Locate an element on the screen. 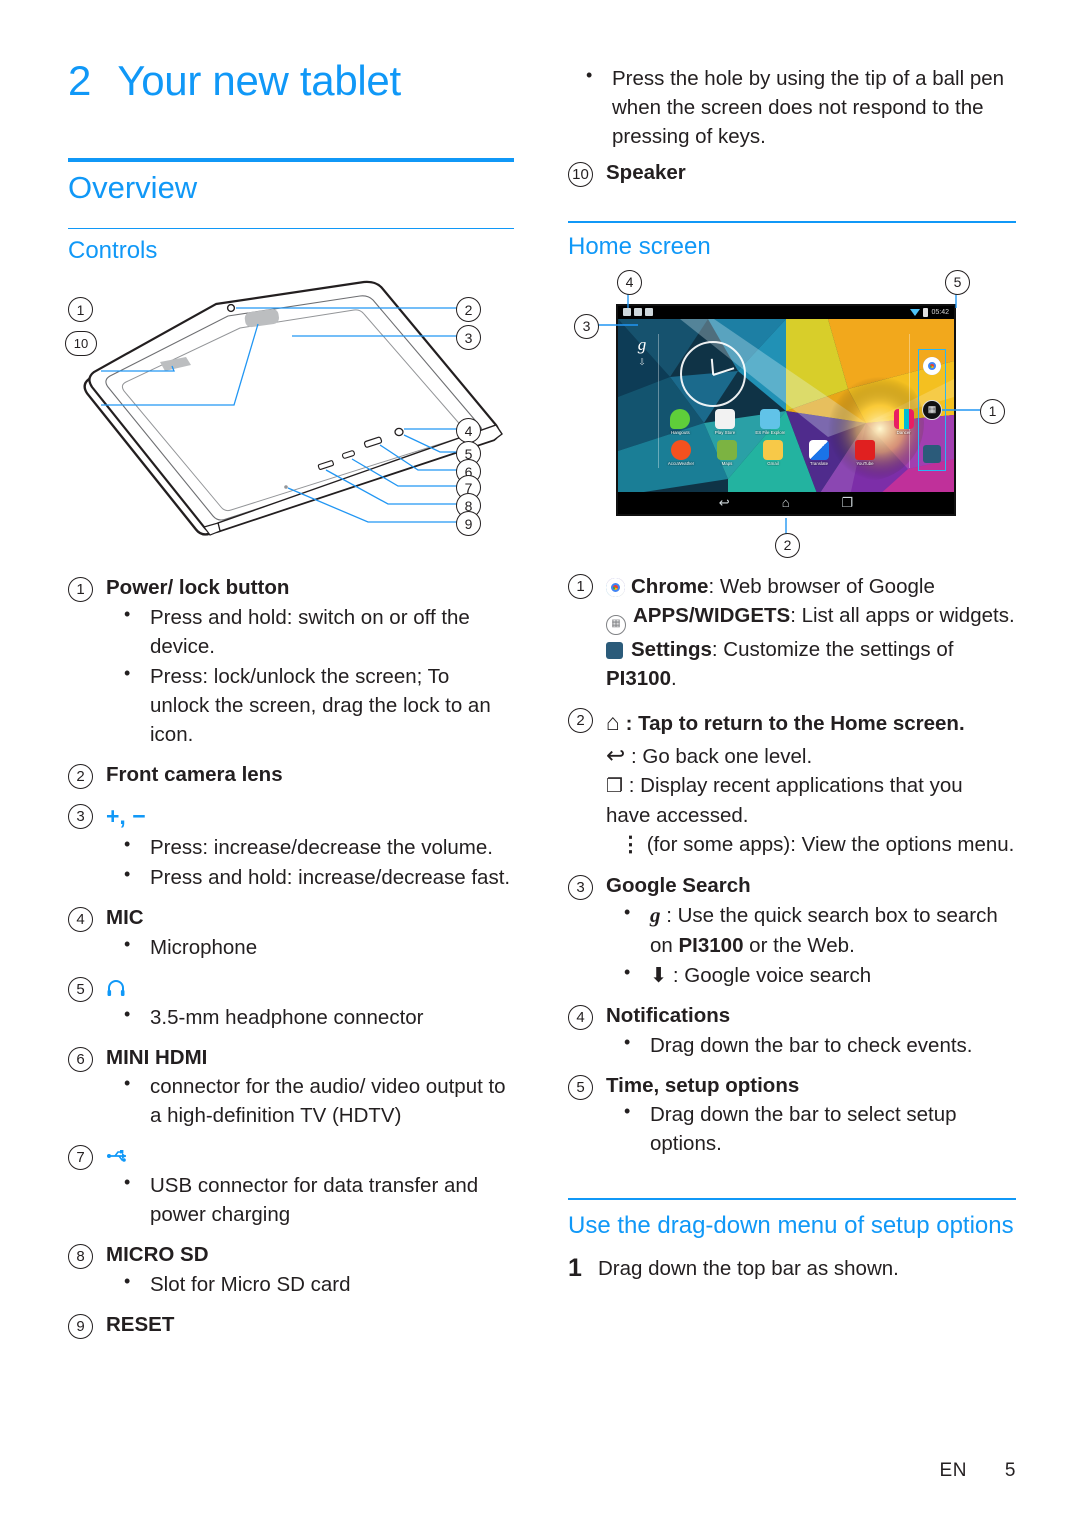 This screenshot has height=1527, width=1080. bullet: Drag down the bar to check events. is located at coordinates (811, 1045).